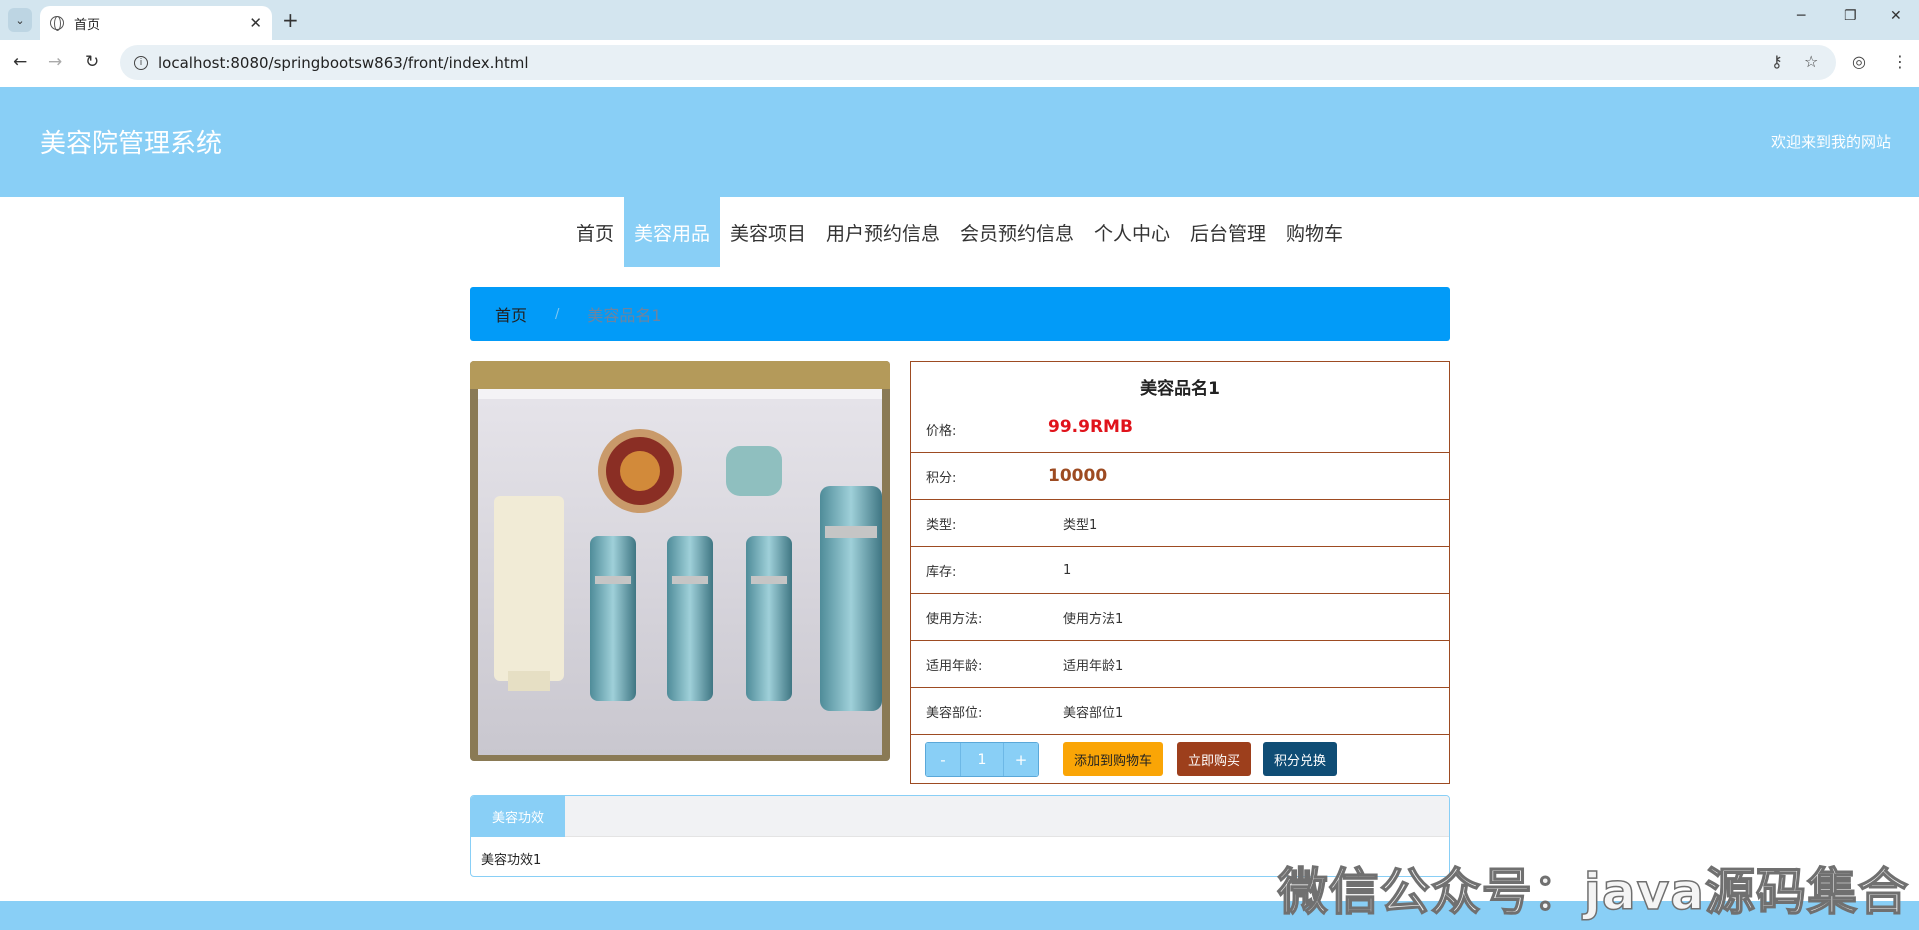 Image resolution: width=1919 pixels, height=930 pixels. Describe the element at coordinates (511, 314) in the screenshot. I see `breadcrumb-home: 首页` at that location.